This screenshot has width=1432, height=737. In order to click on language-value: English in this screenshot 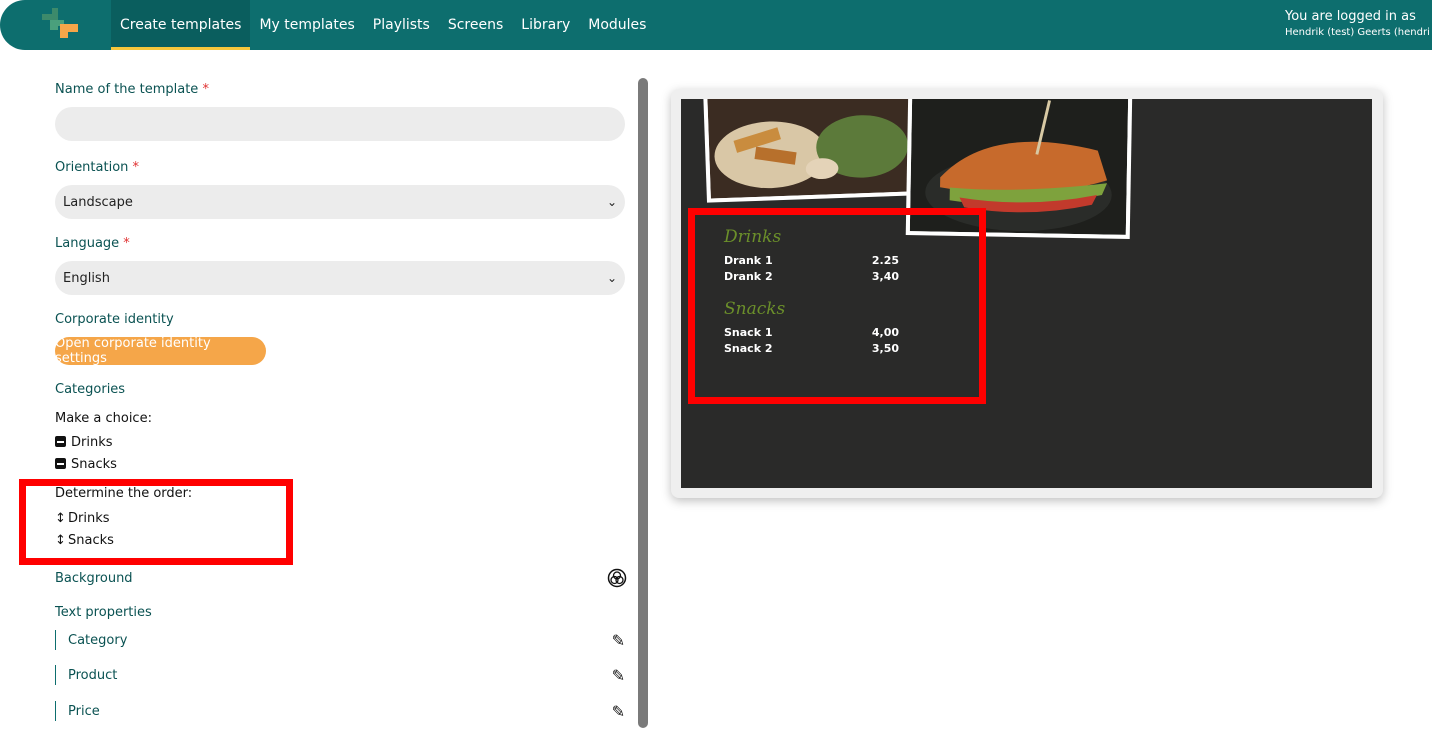, I will do `click(86, 278)`.